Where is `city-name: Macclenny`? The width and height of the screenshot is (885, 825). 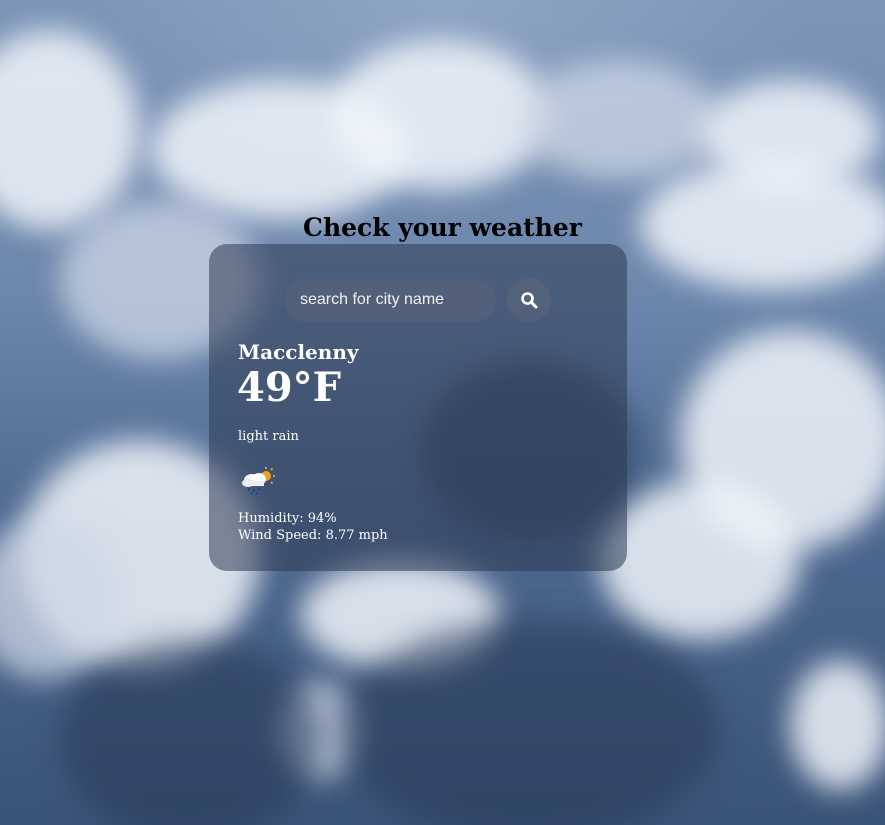
city-name: Macclenny is located at coordinates (298, 352).